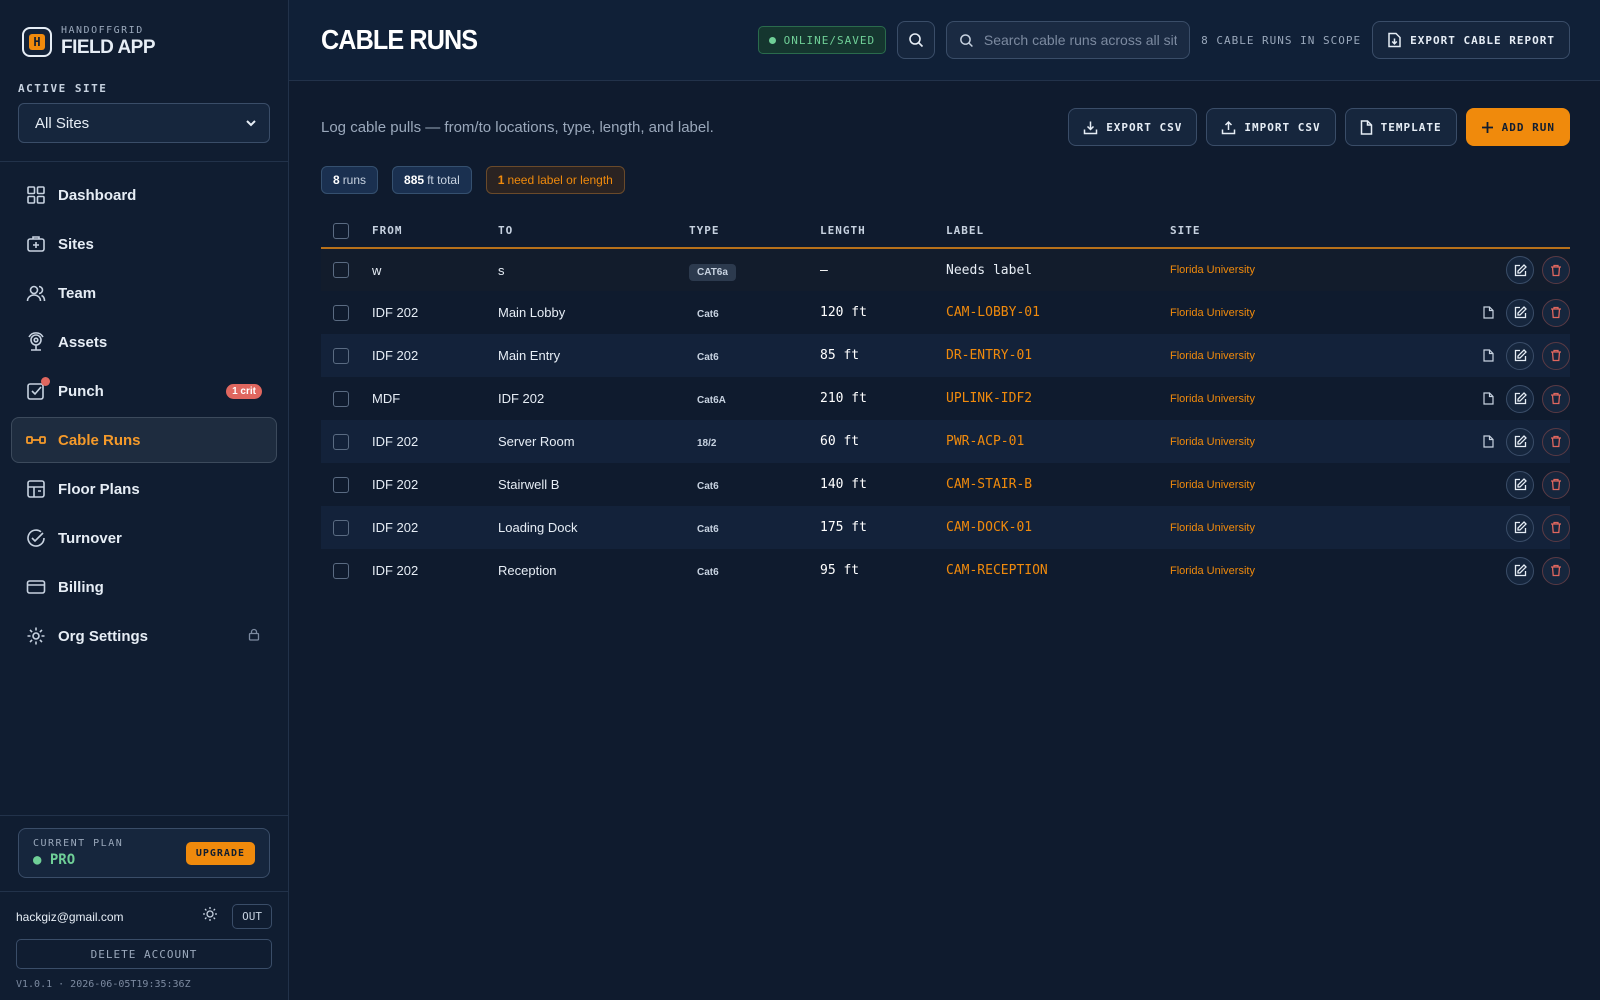 The image size is (1600, 1000). I want to click on cell-type-badge: 18/2, so click(707, 443).